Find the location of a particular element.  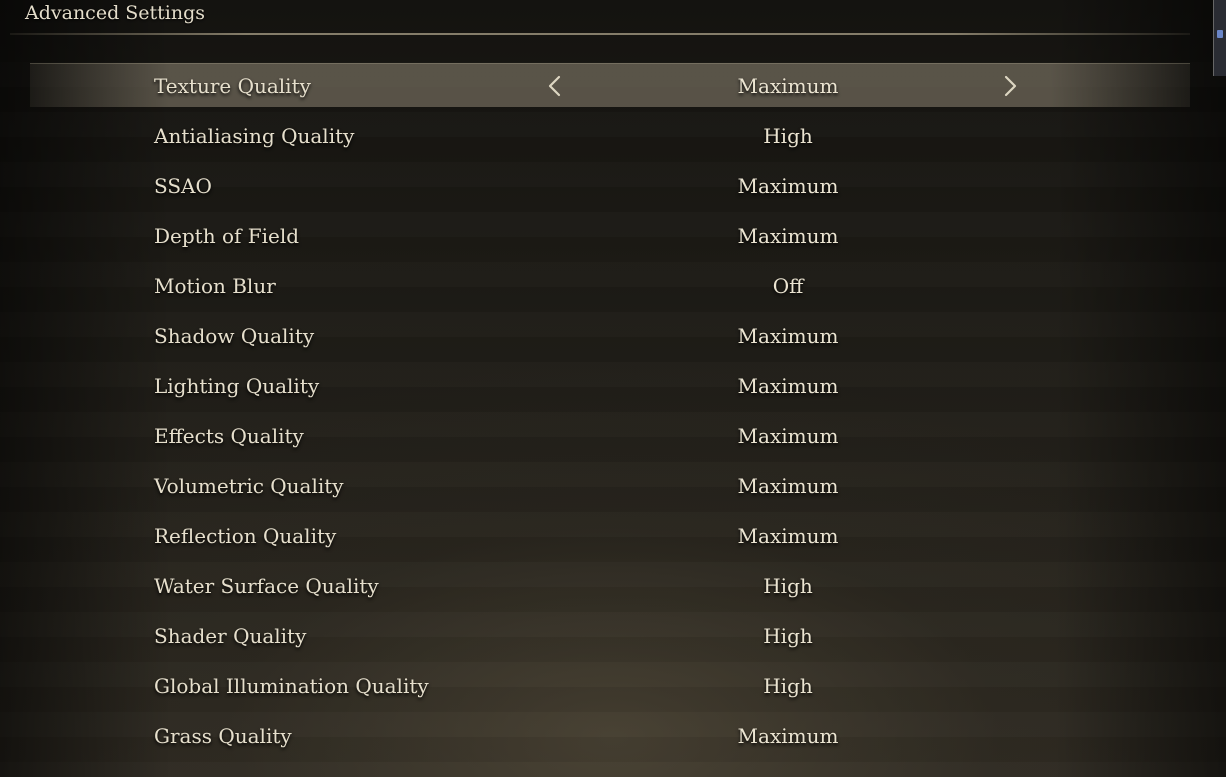

setting-label: Shader Quality is located at coordinates (230, 636).